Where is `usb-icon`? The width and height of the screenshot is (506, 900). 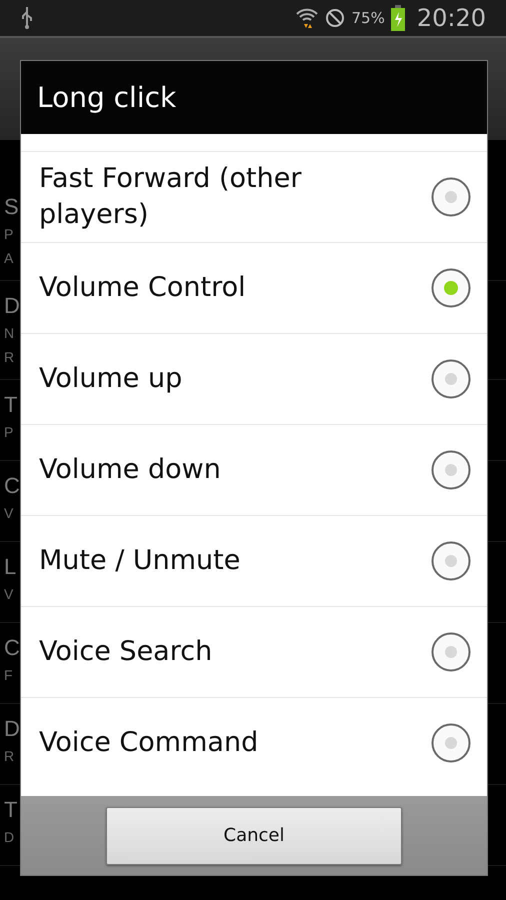
usb-icon is located at coordinates (27, 18).